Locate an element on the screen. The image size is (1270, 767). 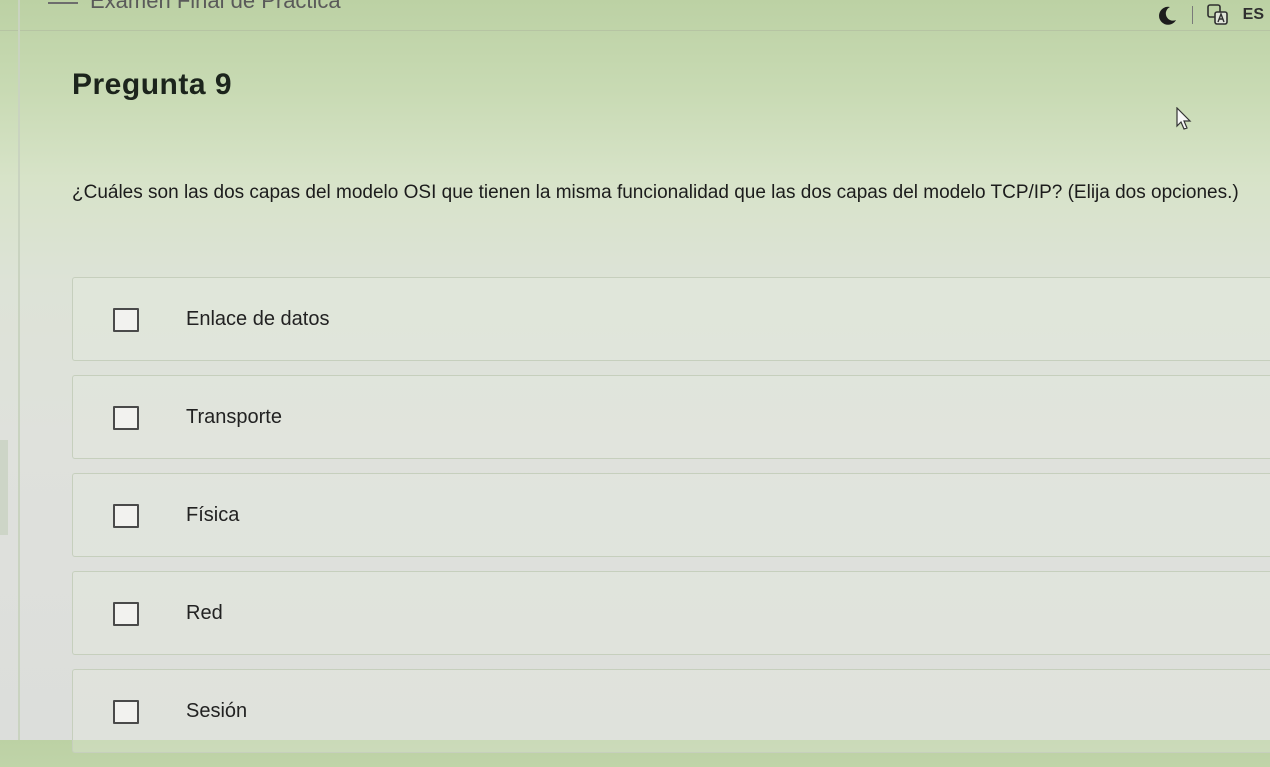
checkbox-transporte is located at coordinates (126, 418).